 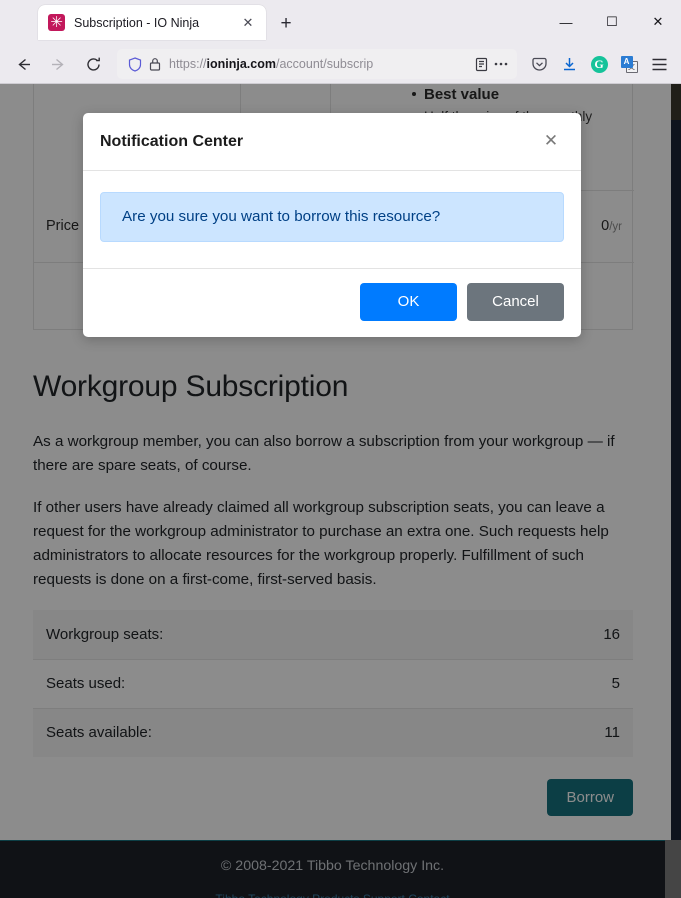 What do you see at coordinates (539, 64) in the screenshot?
I see `pocket-icon` at bounding box center [539, 64].